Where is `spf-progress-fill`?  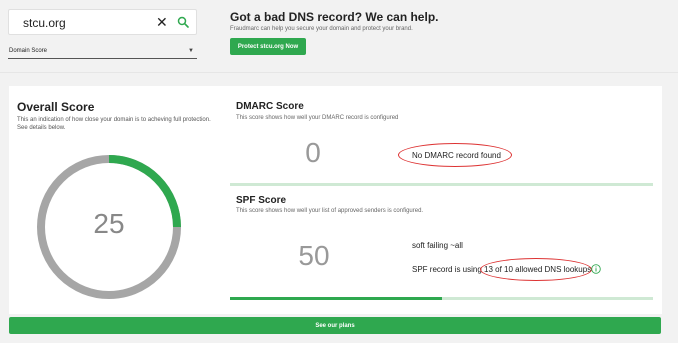
spf-progress-fill is located at coordinates (336, 298).